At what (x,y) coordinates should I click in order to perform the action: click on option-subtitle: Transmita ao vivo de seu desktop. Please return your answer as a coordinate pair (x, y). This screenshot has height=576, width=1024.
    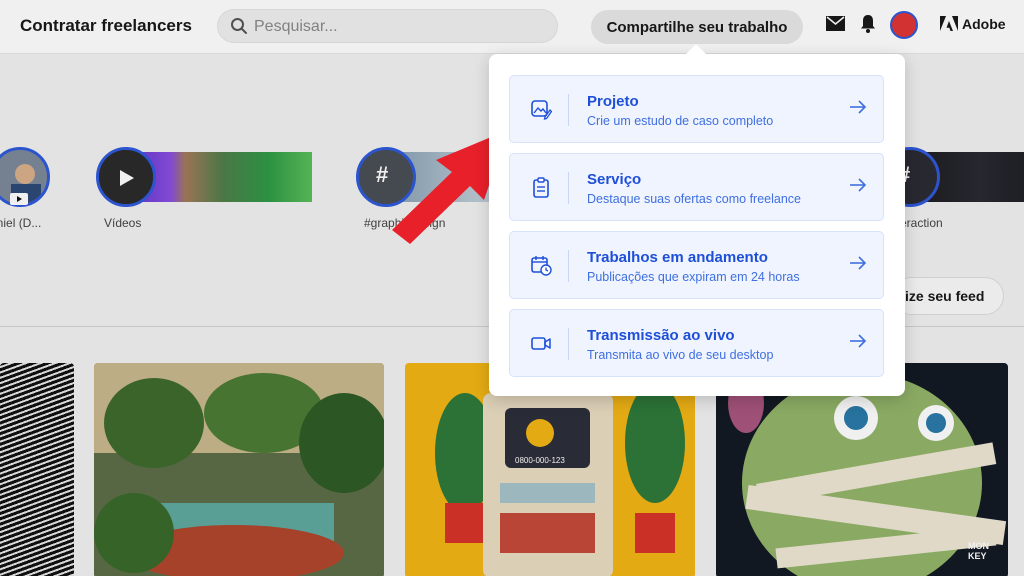
    Looking at the image, I should click on (680, 355).